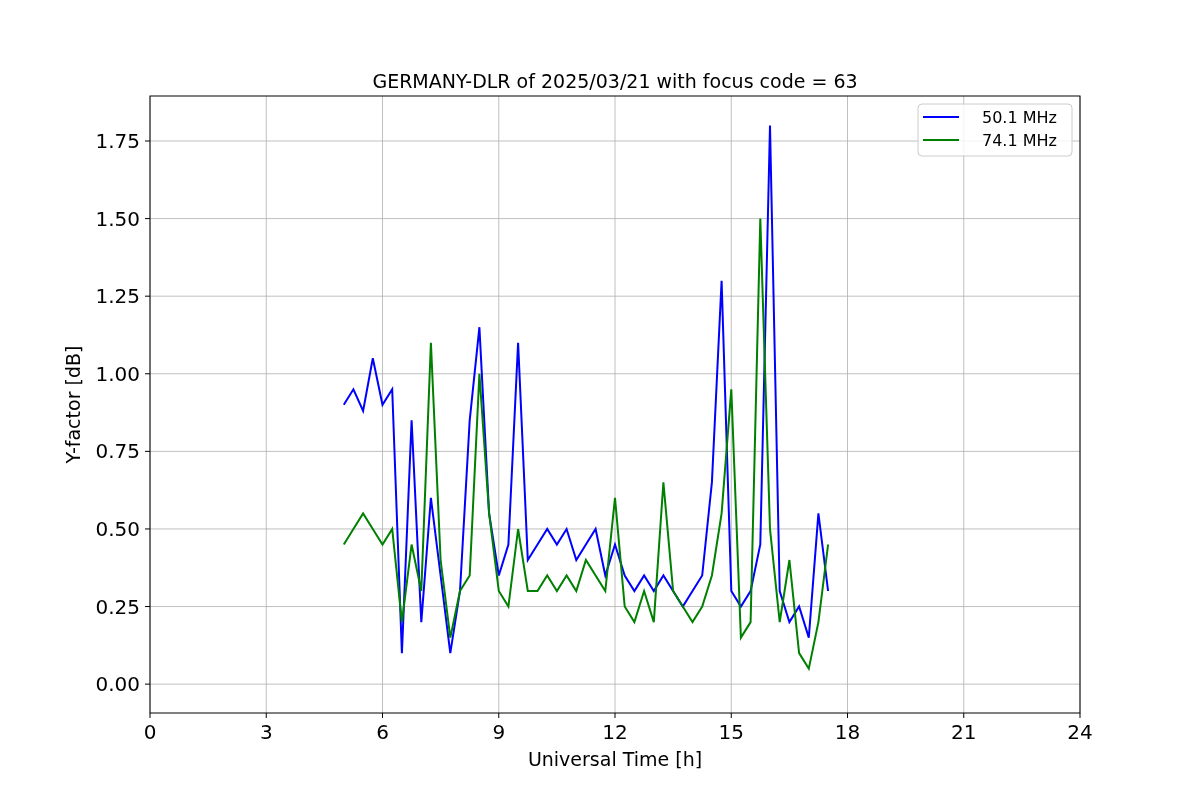 Image resolution: width=1200 pixels, height=800 pixels. Describe the element at coordinates (117, 684) in the screenshot. I see `y-tick-label: 0.00` at that location.